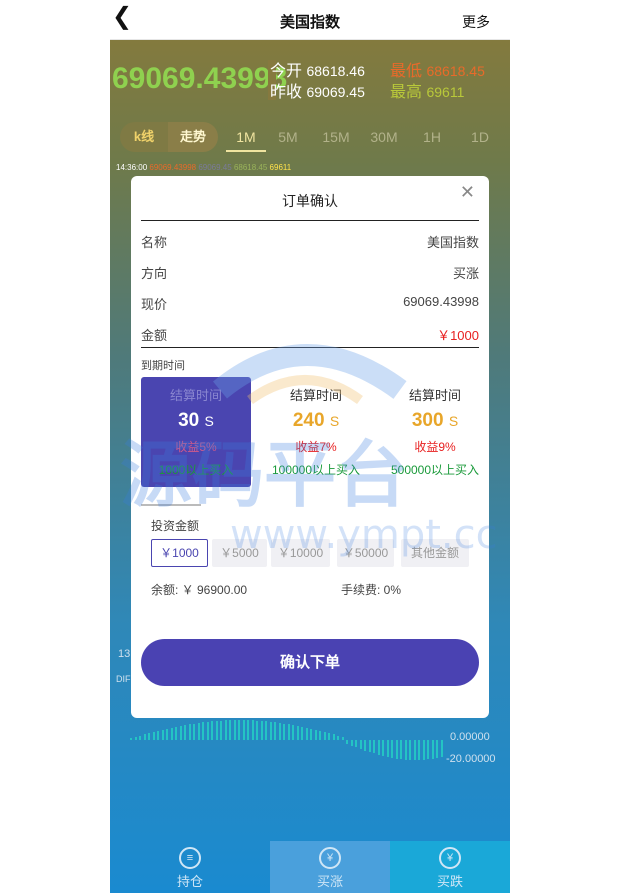 This screenshot has width=619, height=893. I want to click on expire-option-240s: 结算时间 240 S 收益7% 100000以上买入, so click(316, 432).